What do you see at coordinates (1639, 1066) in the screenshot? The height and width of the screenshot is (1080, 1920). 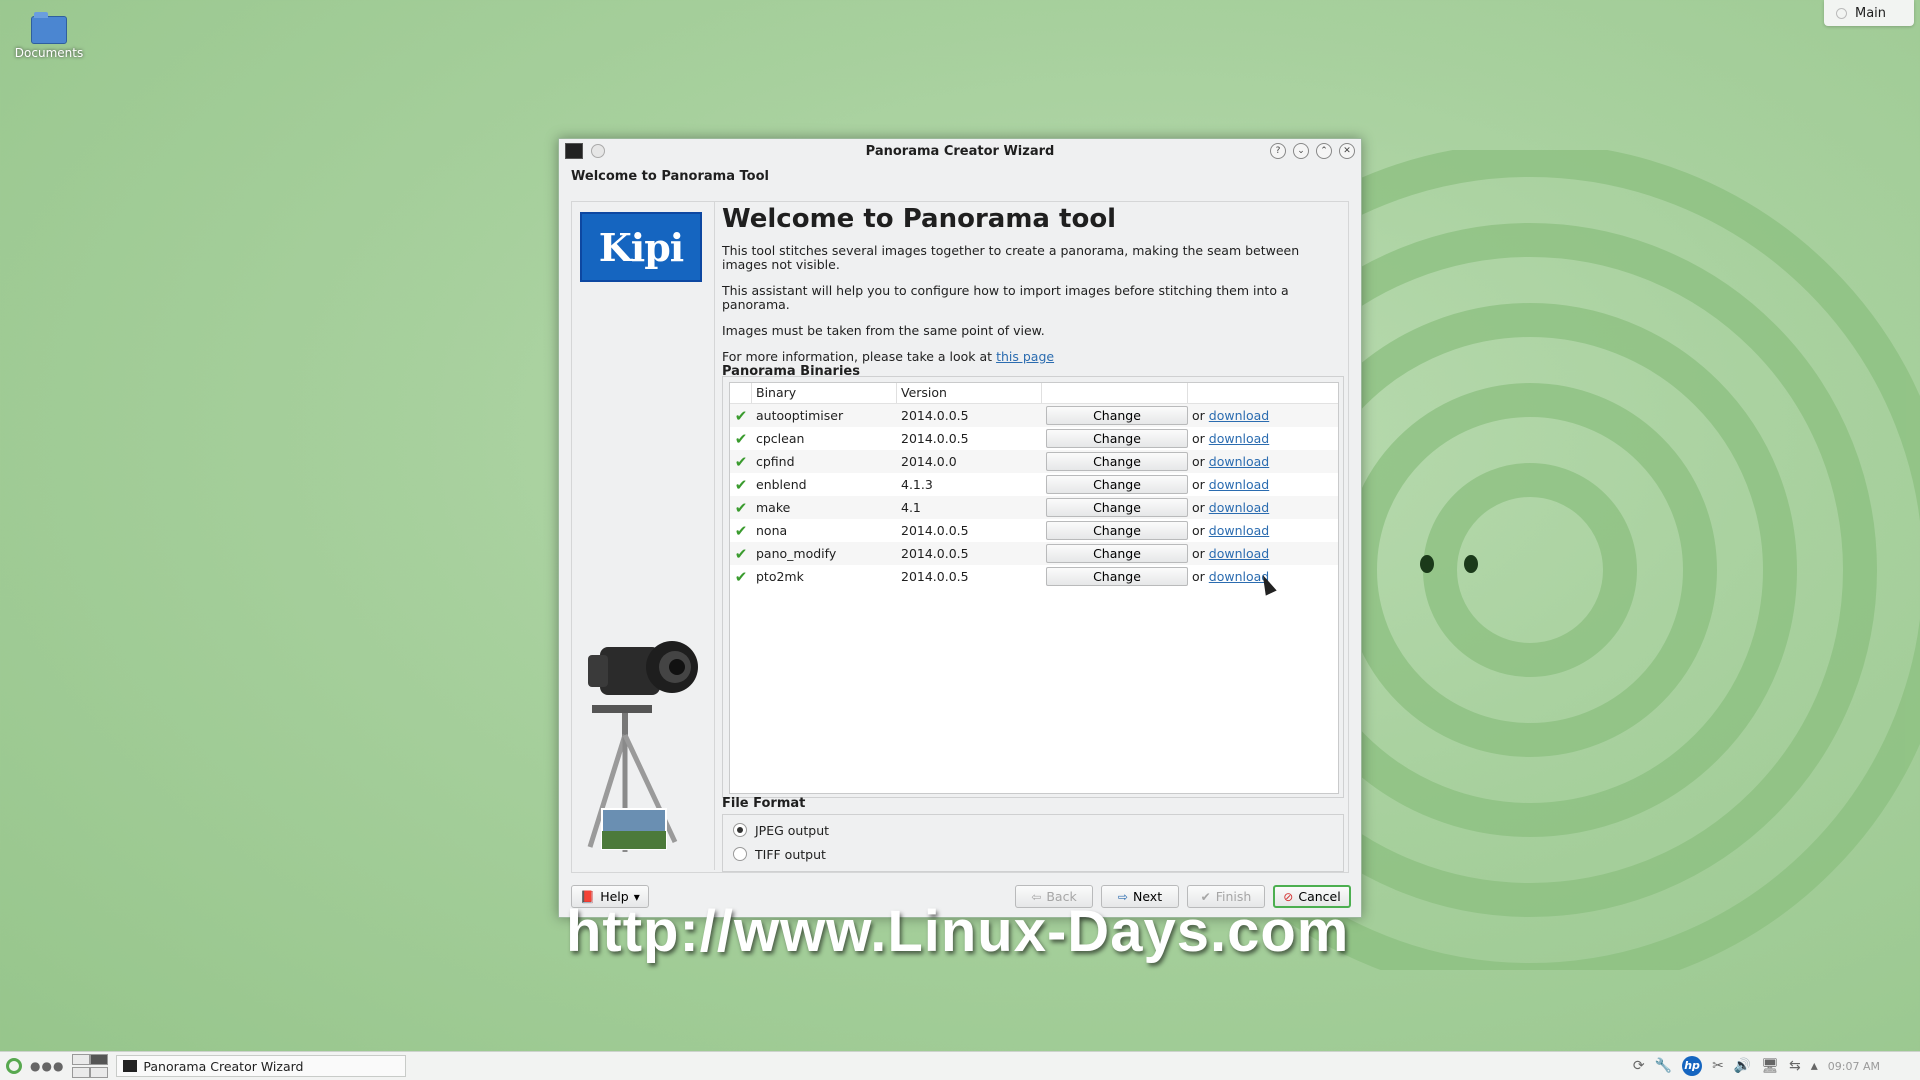 I see `updates-icon: ⟳` at bounding box center [1639, 1066].